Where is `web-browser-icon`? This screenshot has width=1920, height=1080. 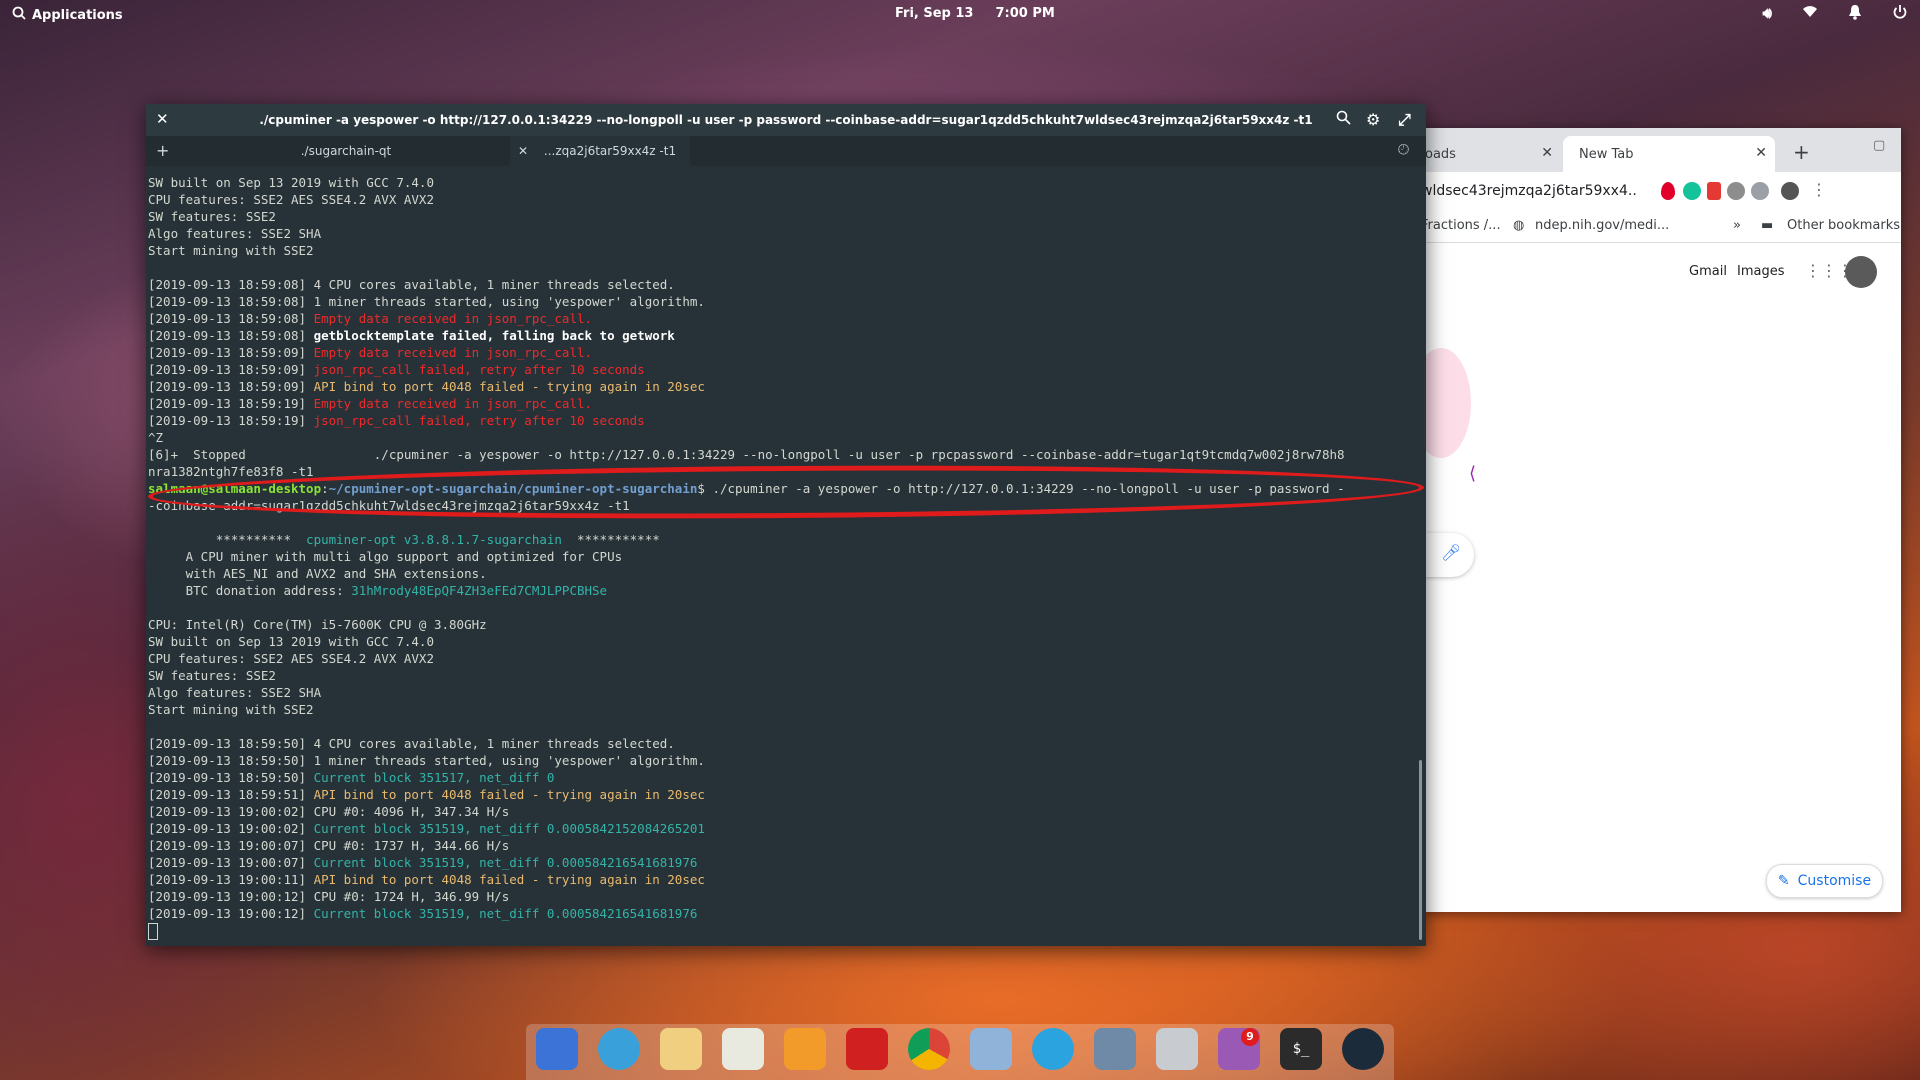 web-browser-icon is located at coordinates (619, 1049).